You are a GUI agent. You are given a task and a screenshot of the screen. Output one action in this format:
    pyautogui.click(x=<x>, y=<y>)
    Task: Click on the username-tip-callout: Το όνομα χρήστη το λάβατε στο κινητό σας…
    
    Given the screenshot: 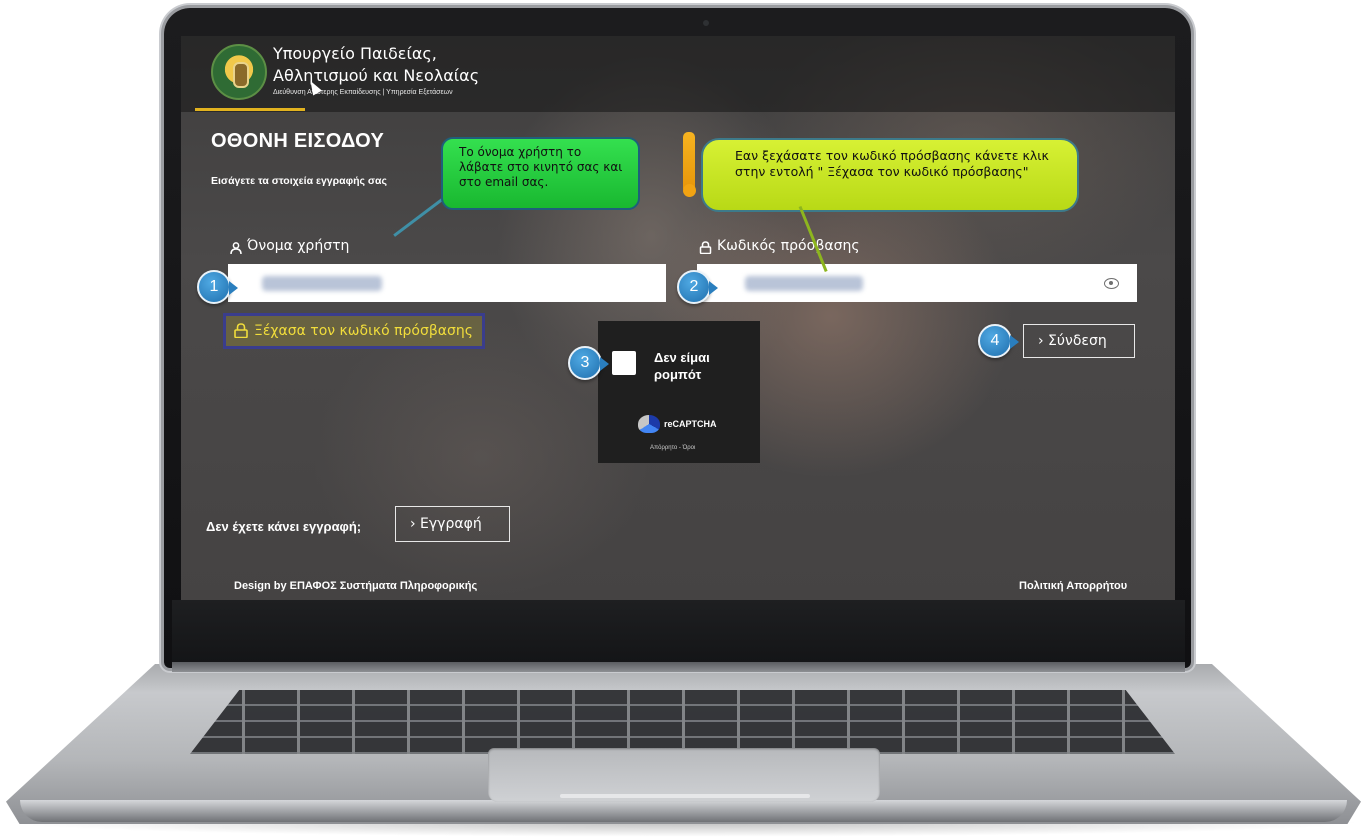 What is the action you would take?
    pyautogui.click(x=540, y=173)
    